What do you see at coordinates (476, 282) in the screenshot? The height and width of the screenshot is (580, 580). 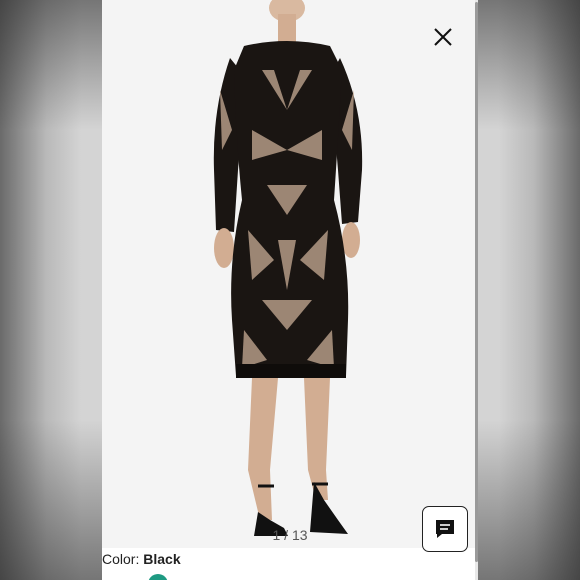 I see `scrollbar-thumb` at bounding box center [476, 282].